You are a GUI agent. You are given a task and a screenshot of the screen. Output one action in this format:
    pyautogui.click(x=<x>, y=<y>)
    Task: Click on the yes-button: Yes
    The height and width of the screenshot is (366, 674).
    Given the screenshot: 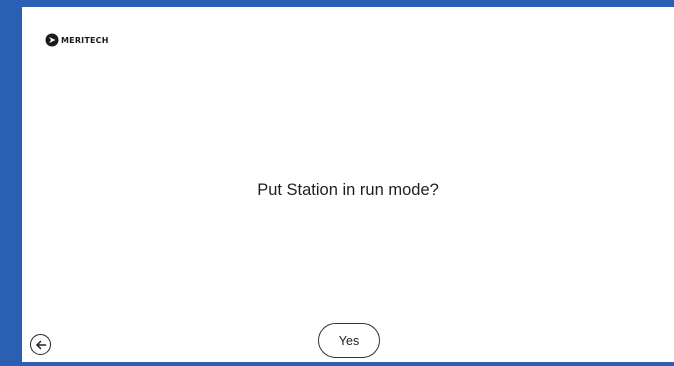 What is the action you would take?
    pyautogui.click(x=349, y=340)
    